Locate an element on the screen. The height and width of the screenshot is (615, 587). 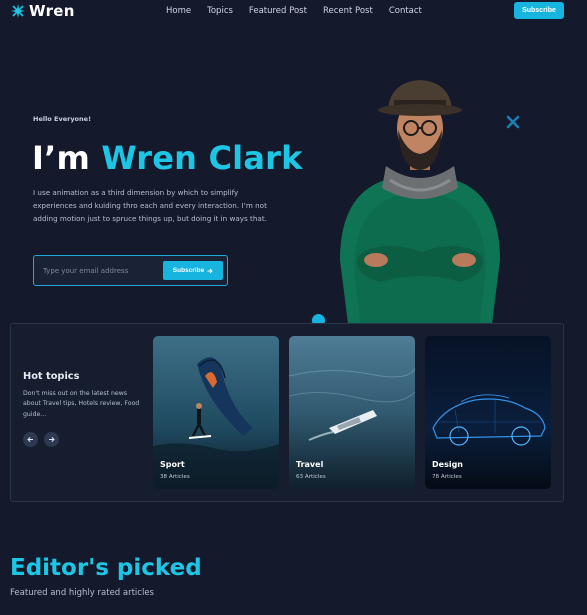
nav-contact: Contact is located at coordinates (405, 11).